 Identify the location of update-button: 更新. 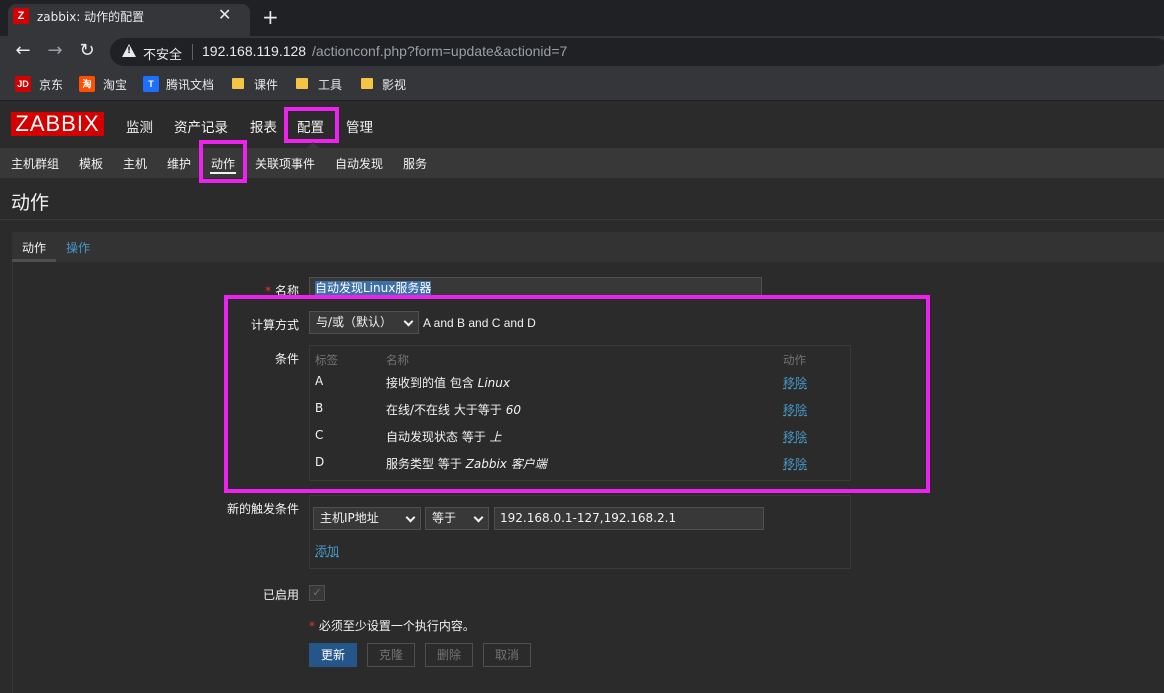
(333, 655).